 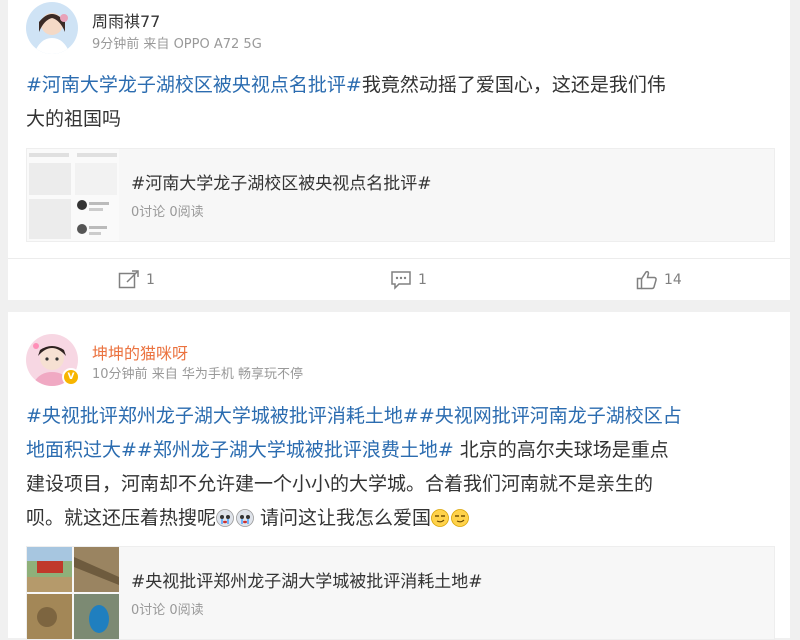 What do you see at coordinates (550, 416) in the screenshot?
I see `topic-link: #央视网批评河南龙子湖校区占` at bounding box center [550, 416].